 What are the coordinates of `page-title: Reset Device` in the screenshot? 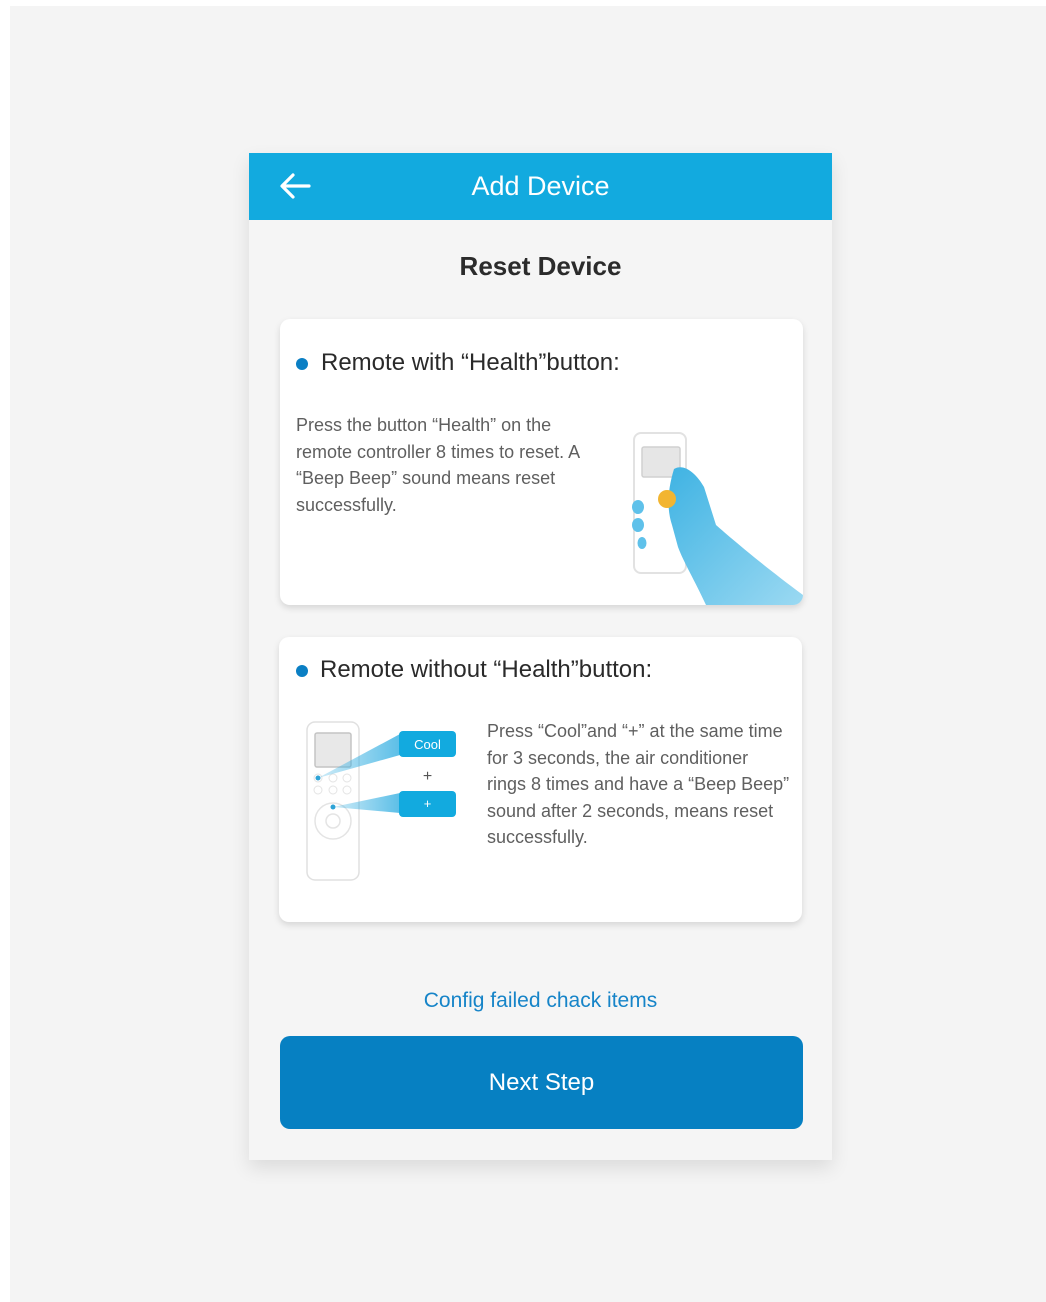 It's located at (540, 266).